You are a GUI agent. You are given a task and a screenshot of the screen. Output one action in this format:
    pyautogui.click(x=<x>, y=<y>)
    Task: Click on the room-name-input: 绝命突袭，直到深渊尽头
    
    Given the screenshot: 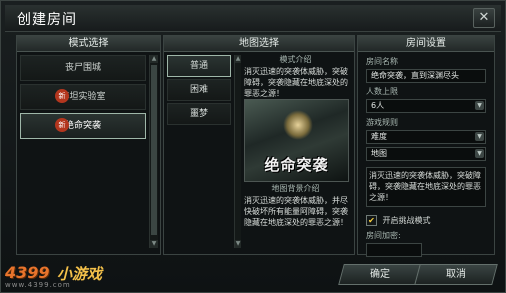 What is the action you would take?
    pyautogui.click(x=426, y=76)
    